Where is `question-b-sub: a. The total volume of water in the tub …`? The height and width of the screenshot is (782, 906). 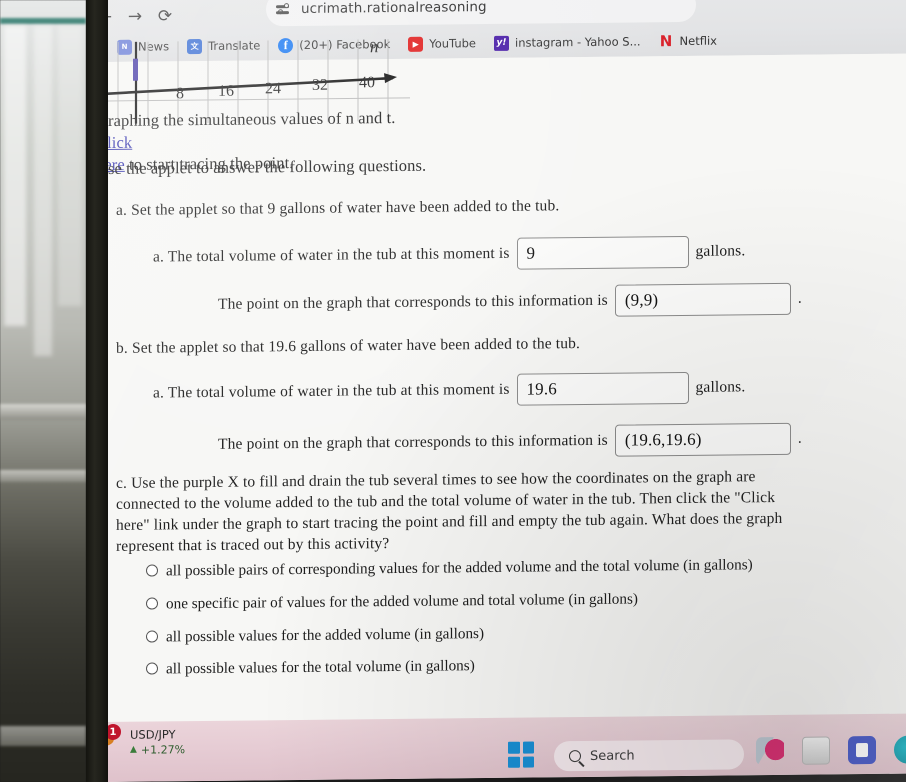 question-b-sub: a. The total volume of water in the tub … is located at coordinates (503, 389).